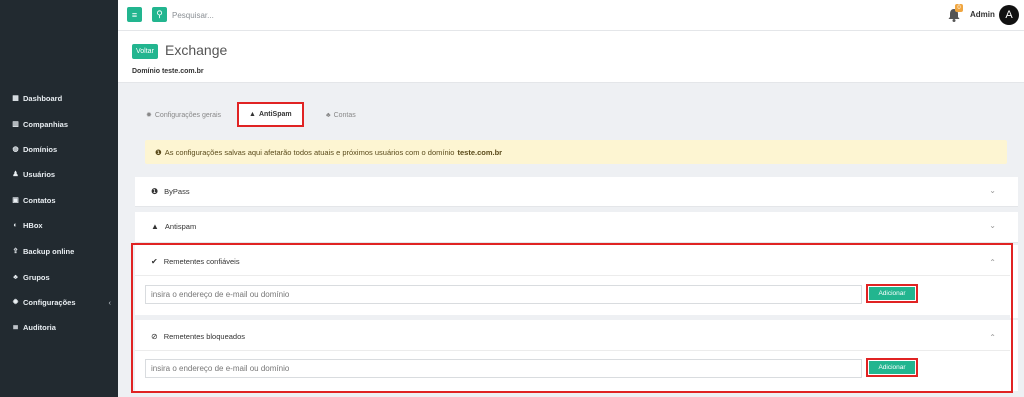 The image size is (1024, 397). I want to click on sidebar-item-grupos: ♣ Grupos, so click(61, 277).